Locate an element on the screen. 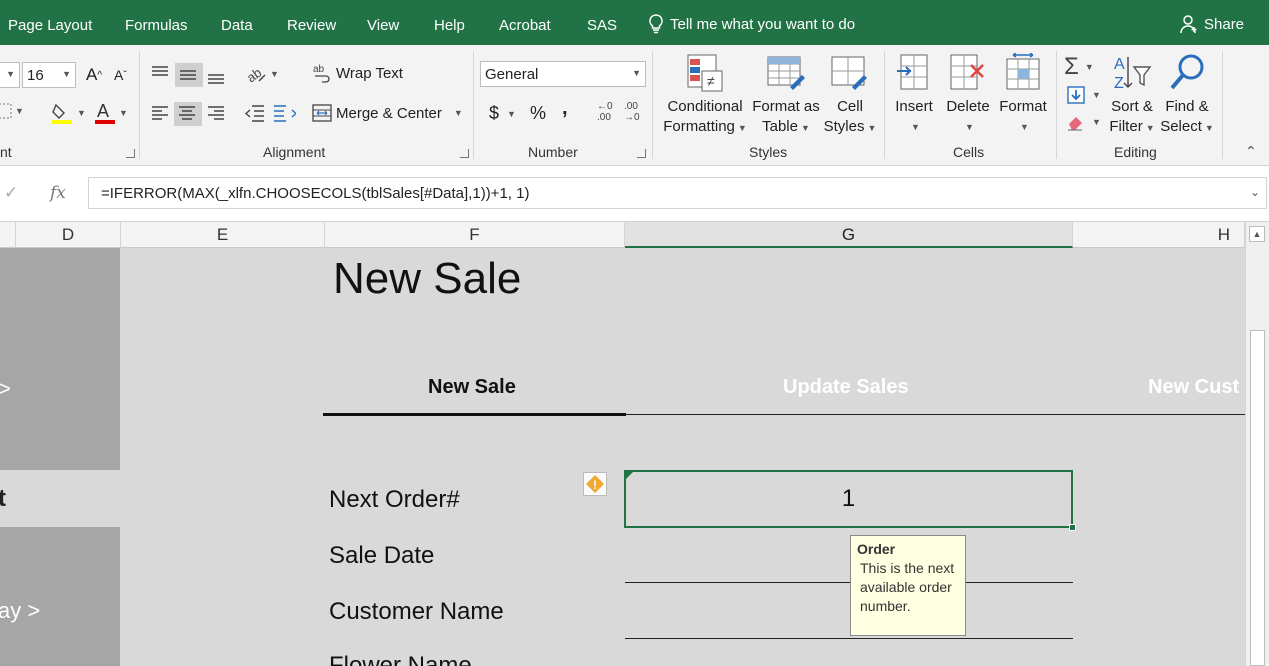 The width and height of the screenshot is (1269, 666). conditional-formatting-icon: ≠ is located at coordinates (705, 73).